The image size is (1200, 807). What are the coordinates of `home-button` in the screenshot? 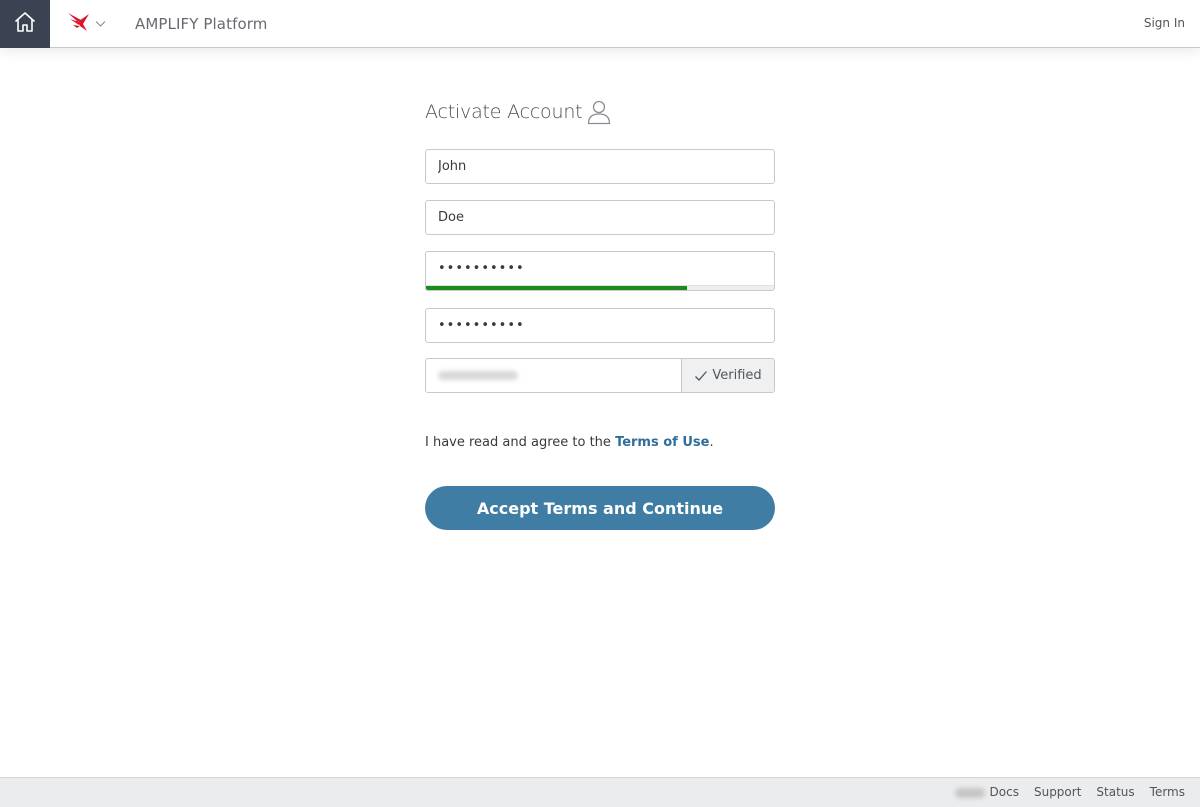 It's located at (25, 24).